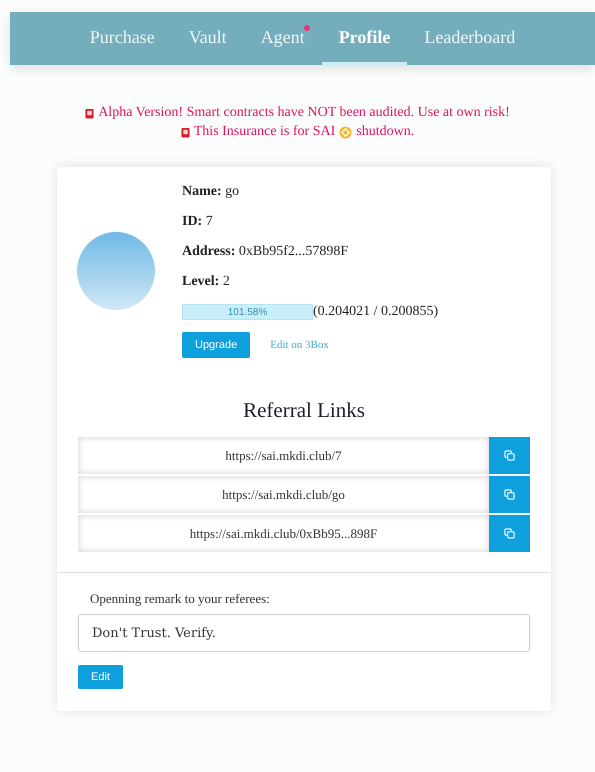  Describe the element at coordinates (310, 252) in the screenshot. I see `profile-field: Address: 0xBb95f2...57898F` at that location.